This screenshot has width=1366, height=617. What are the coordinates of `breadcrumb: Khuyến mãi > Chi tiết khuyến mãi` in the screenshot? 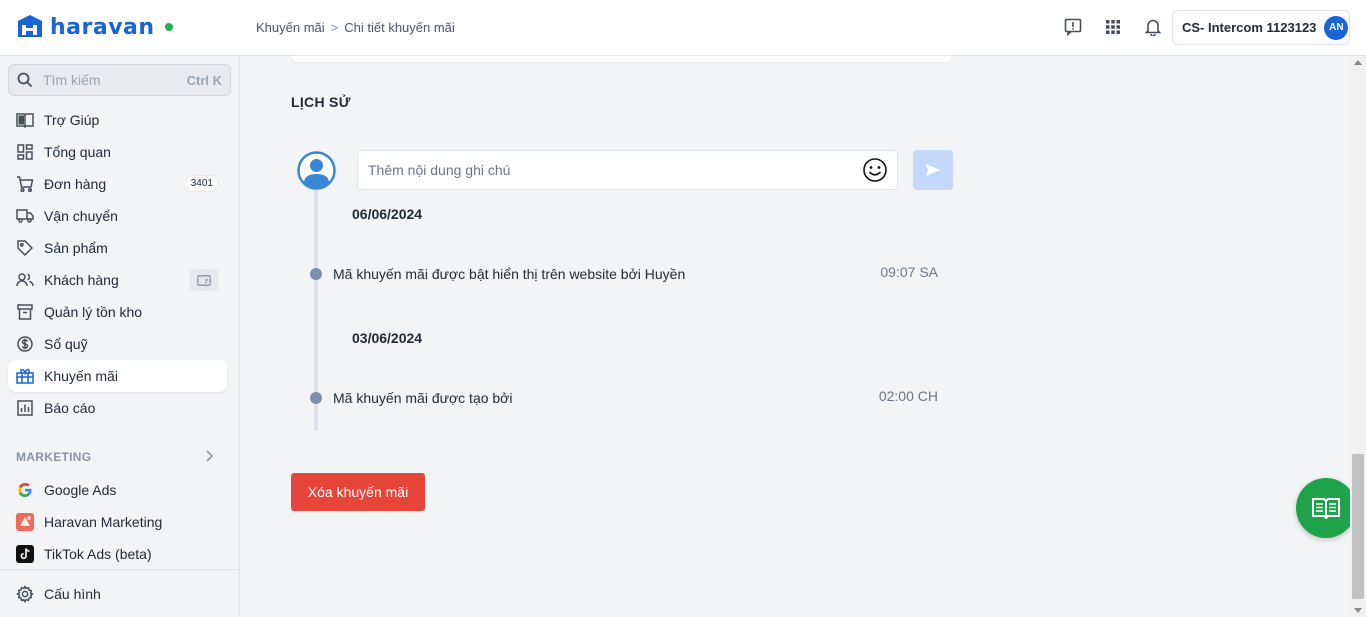 It's located at (355, 27).